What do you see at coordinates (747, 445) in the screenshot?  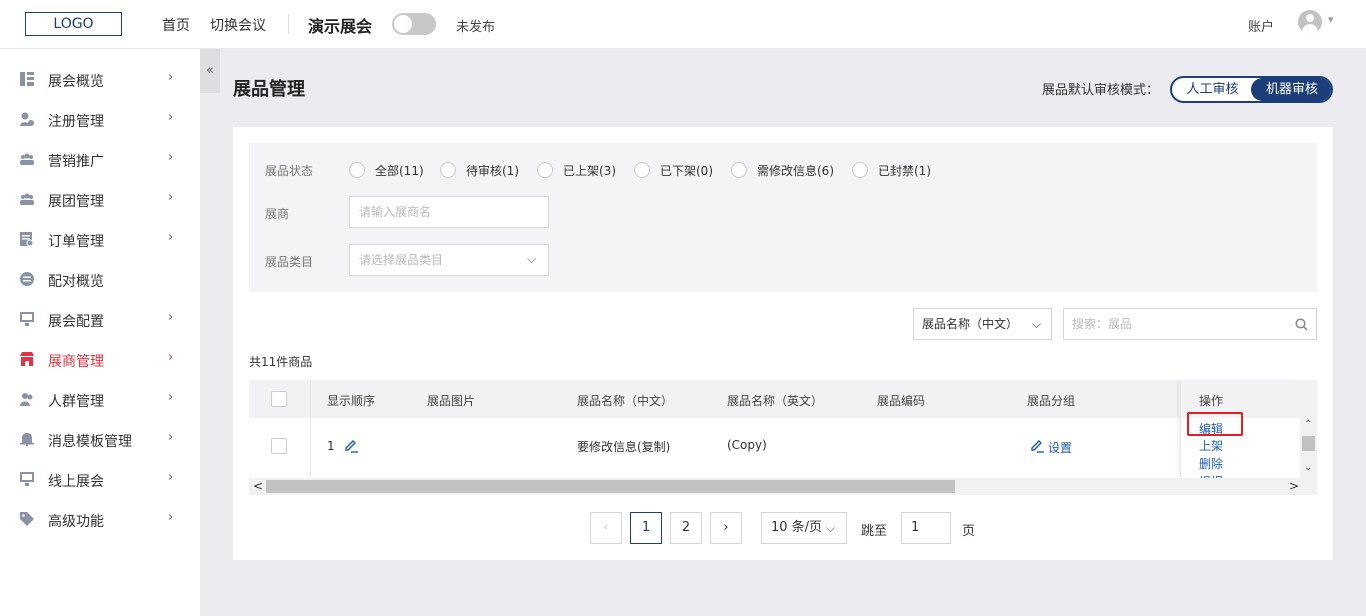 I see `product-name-en: (Copy)` at bounding box center [747, 445].